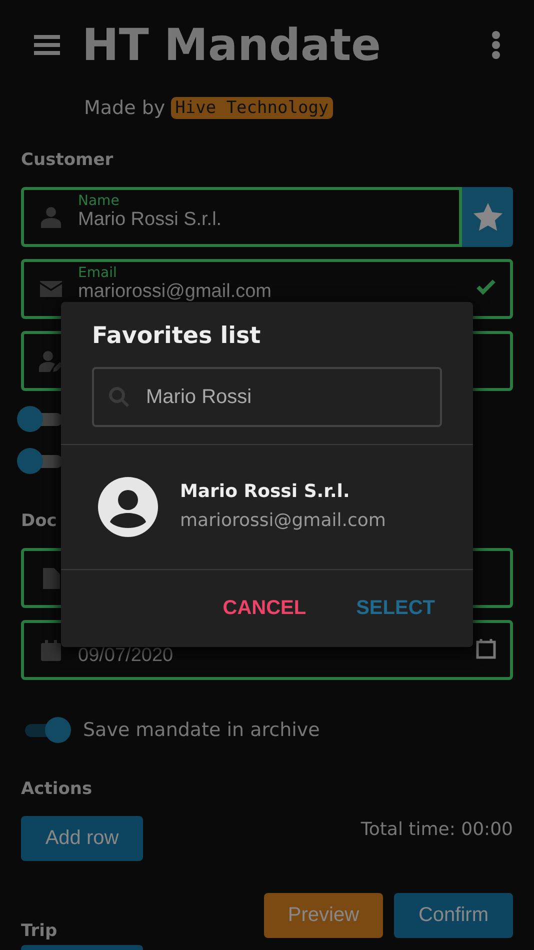 The height and width of the screenshot is (950, 534). What do you see at coordinates (39, 931) in the screenshot?
I see `section-heading: Trip` at bounding box center [39, 931].